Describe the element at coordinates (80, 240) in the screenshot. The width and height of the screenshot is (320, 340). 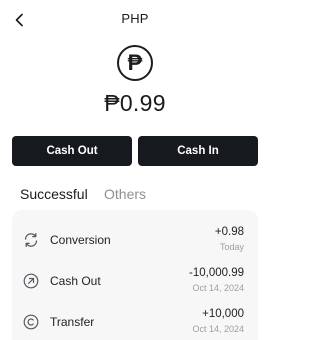
I see `transaction-name: Conversion` at that location.